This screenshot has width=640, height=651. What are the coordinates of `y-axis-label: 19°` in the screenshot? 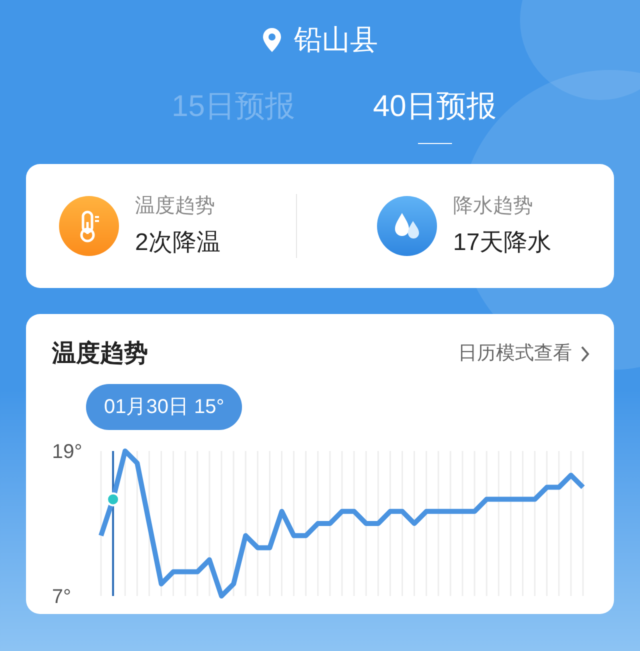 It's located at (67, 452).